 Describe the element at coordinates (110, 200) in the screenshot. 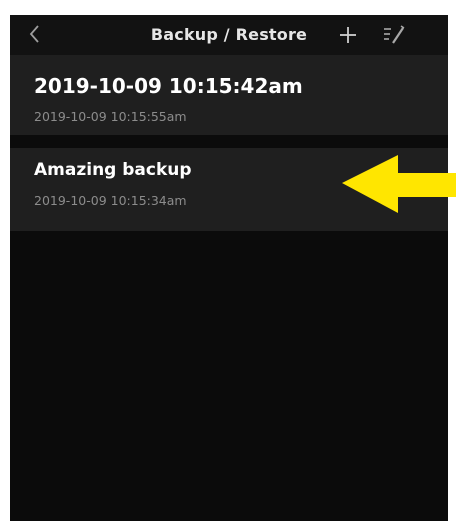

I see `backup-timestamp: 2019-10-09 10:15:34am` at that location.